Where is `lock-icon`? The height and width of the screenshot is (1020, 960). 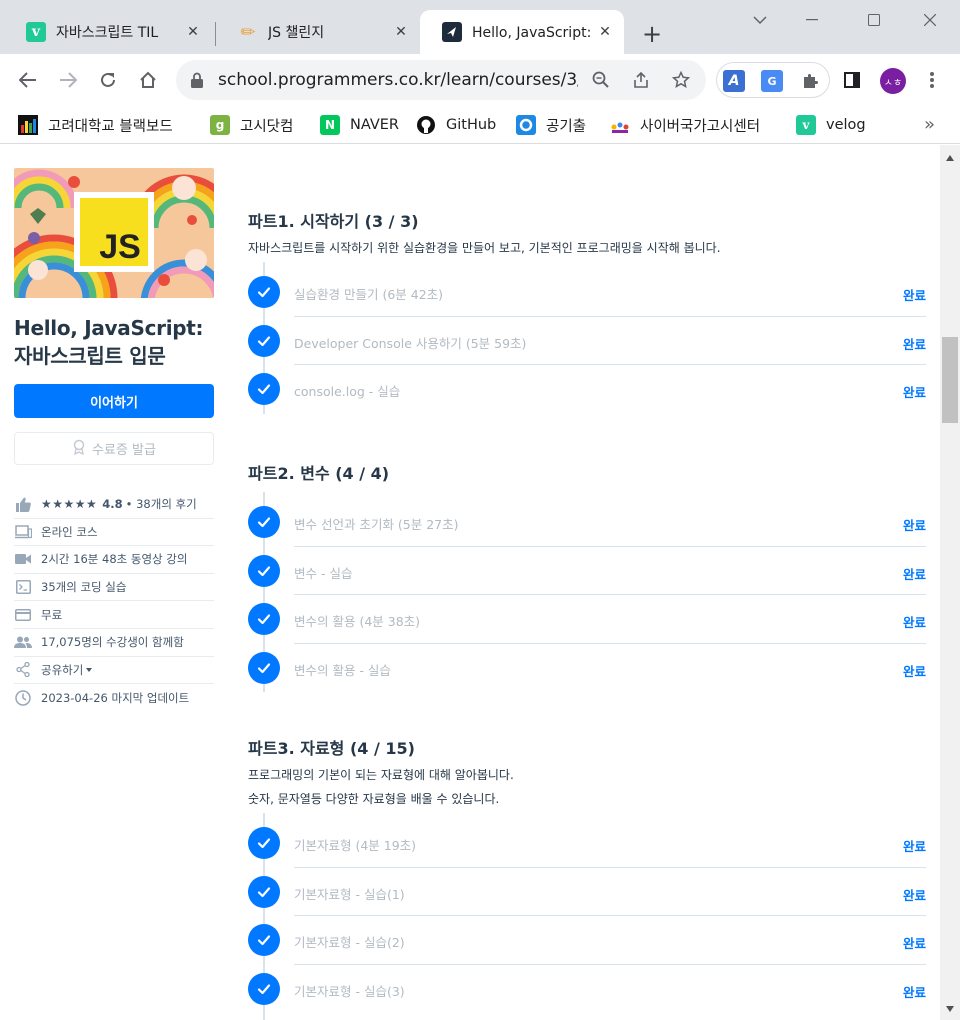 lock-icon is located at coordinates (197, 80).